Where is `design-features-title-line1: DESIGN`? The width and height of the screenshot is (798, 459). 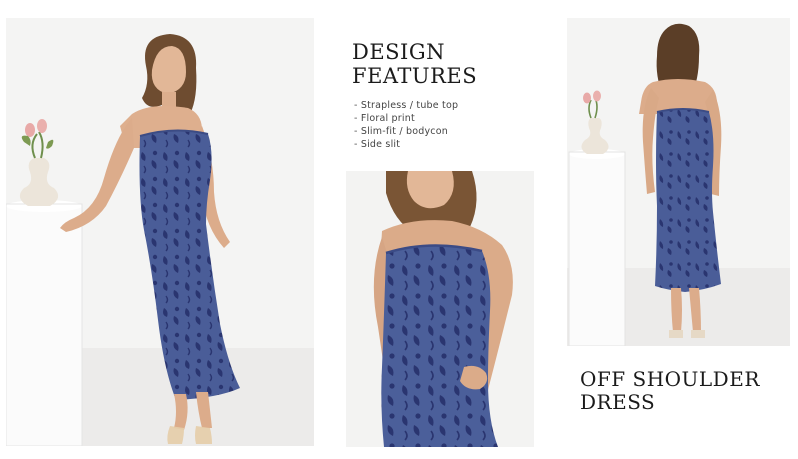
design-features-title-line1: DESIGN is located at coordinates (398, 52).